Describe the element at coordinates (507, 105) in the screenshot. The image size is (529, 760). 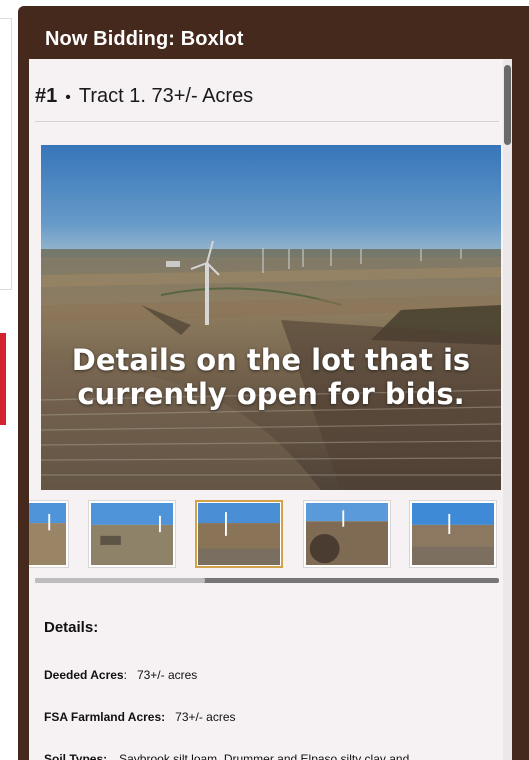
I see `content-scrollbar-thumb` at that location.